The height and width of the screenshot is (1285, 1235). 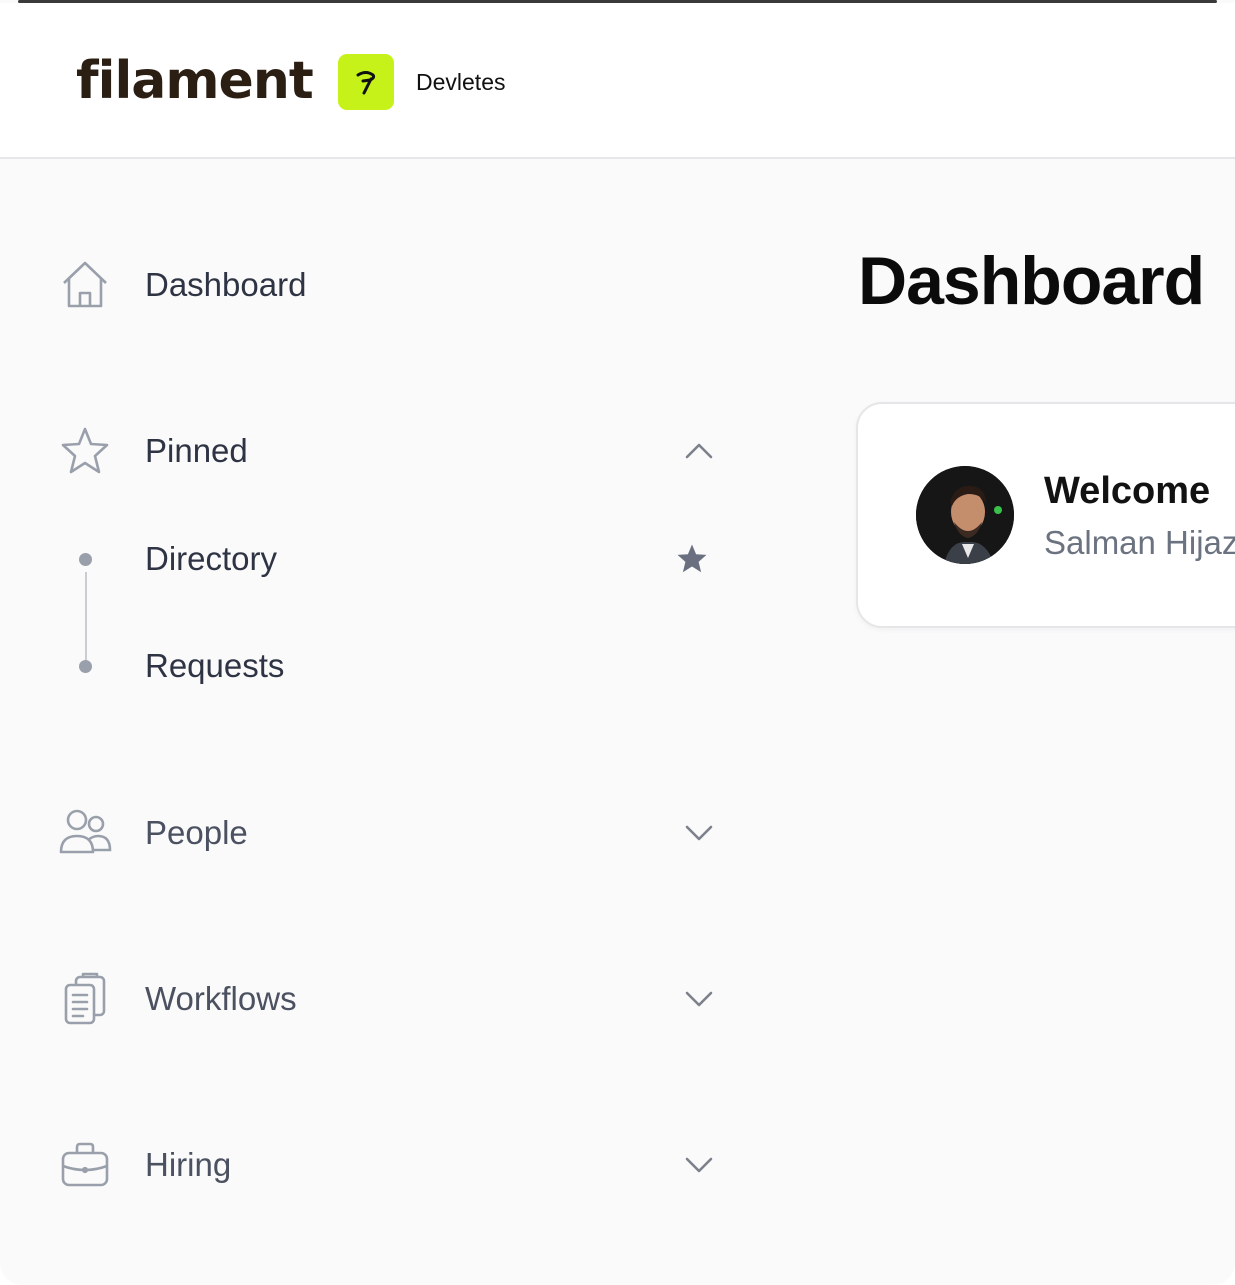 I want to click on sidebar-item-label: Workflows, so click(x=221, y=998).